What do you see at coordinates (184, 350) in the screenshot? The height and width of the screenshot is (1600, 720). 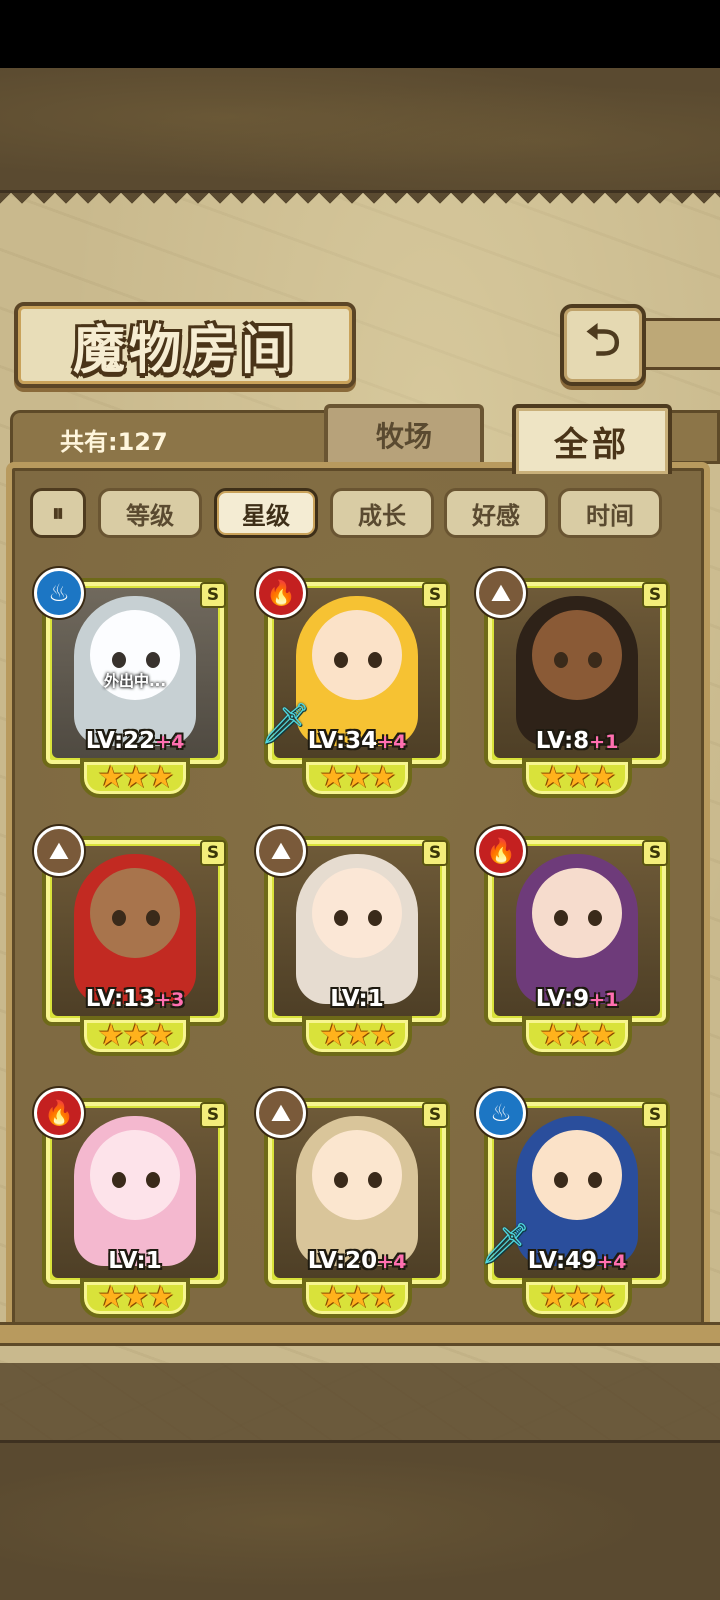 I see `page-title: 魔物房间` at bounding box center [184, 350].